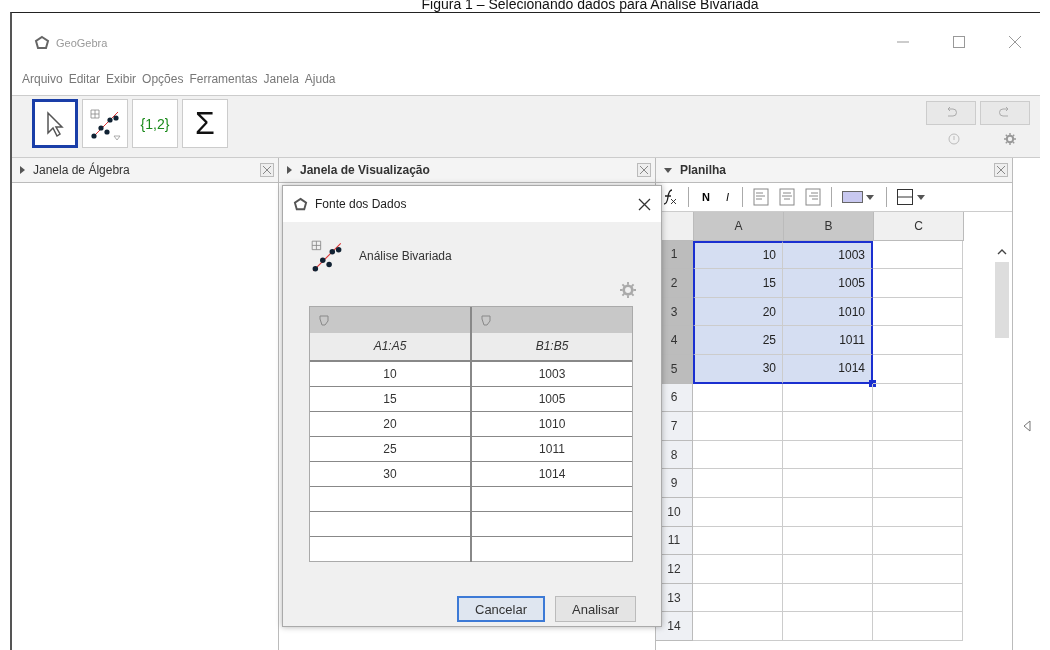  I want to click on panel-header: Planilha, so click(834, 170).